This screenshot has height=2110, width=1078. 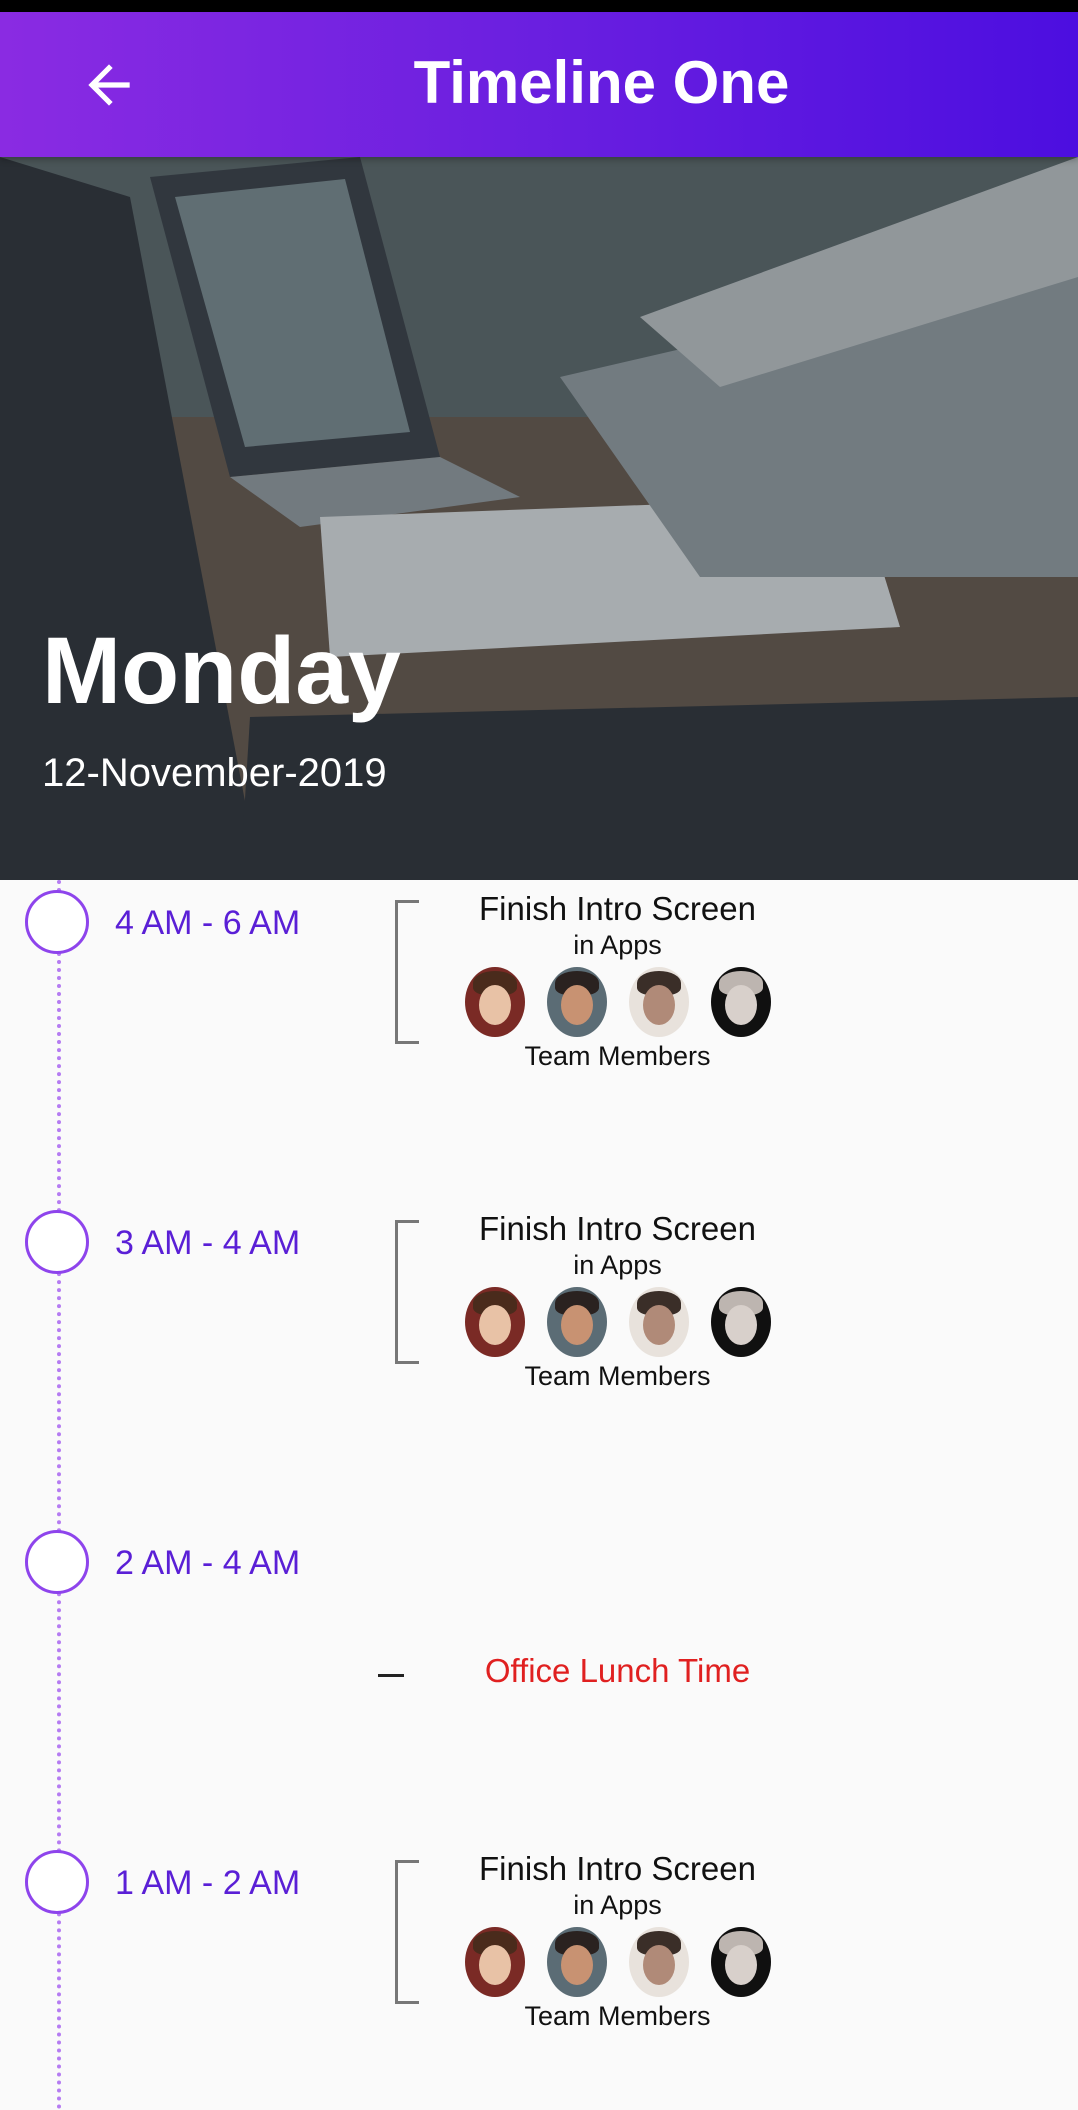 I want to click on page-title: Timeline One, so click(x=601, y=82).